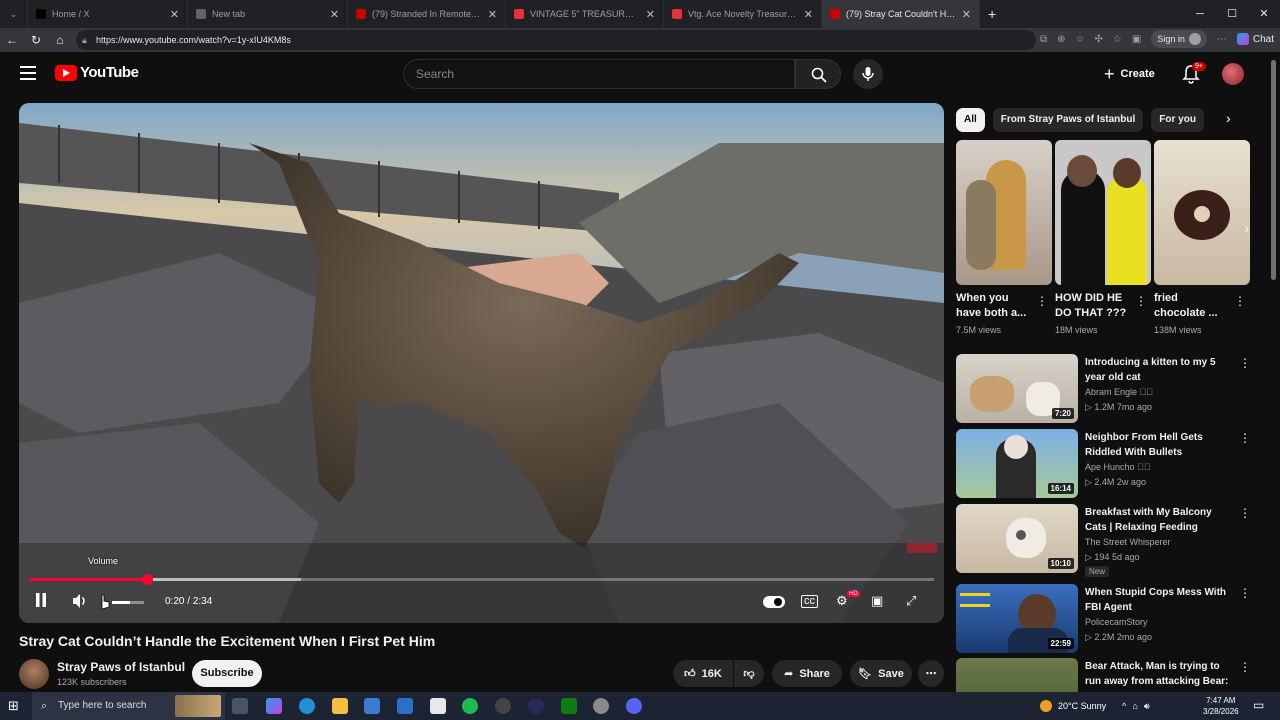  I want to click on collections-icon: ▣, so click(1136, 39).